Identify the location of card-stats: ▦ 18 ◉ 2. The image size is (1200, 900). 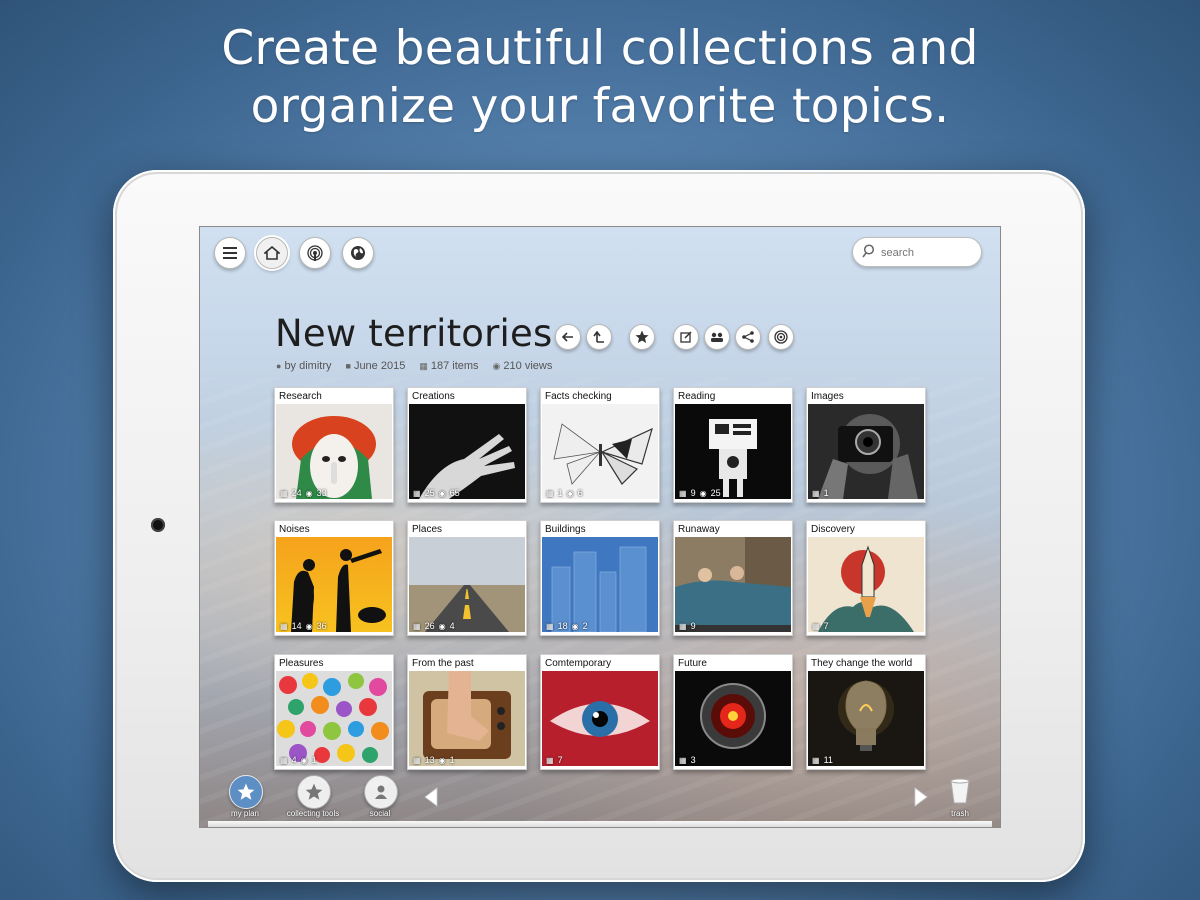
(567, 626).